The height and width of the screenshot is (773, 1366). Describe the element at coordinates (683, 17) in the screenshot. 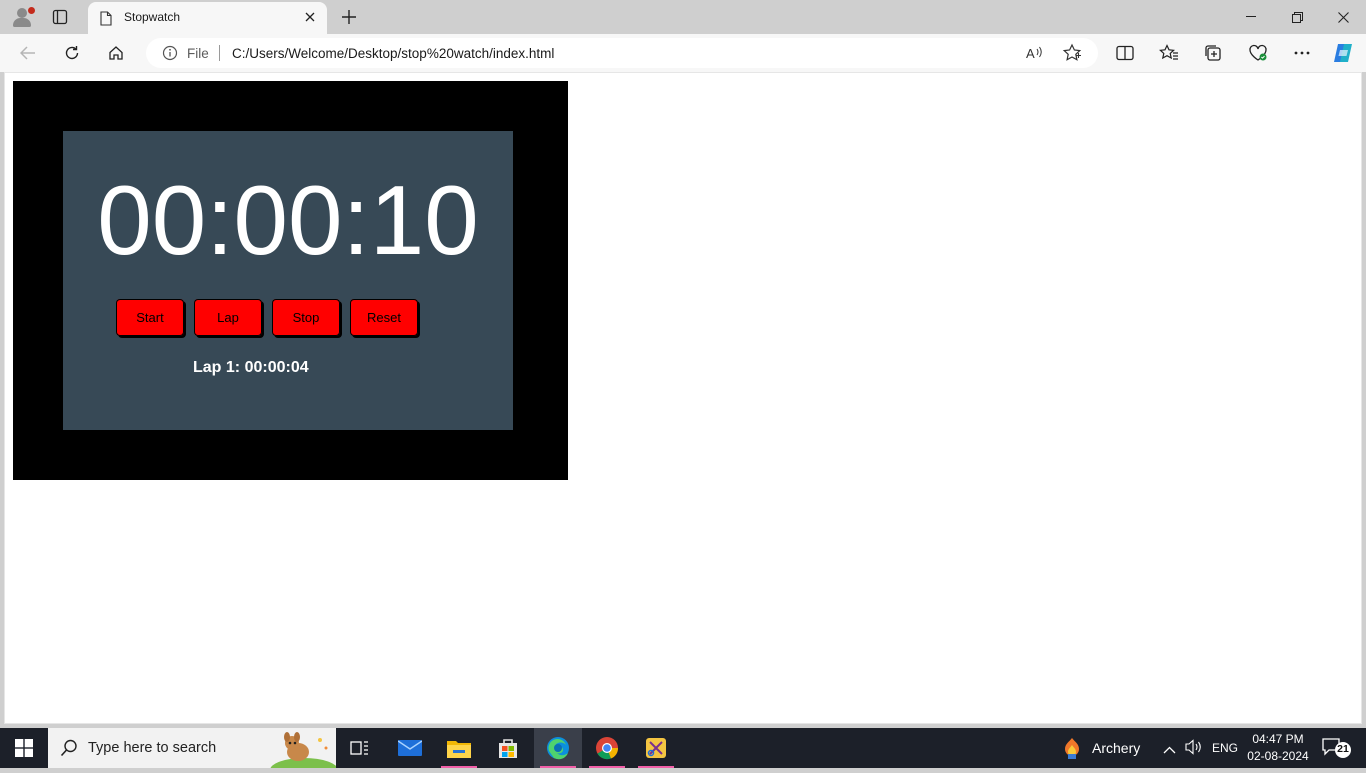

I see `browser-tab-bar: Stopwatch` at that location.